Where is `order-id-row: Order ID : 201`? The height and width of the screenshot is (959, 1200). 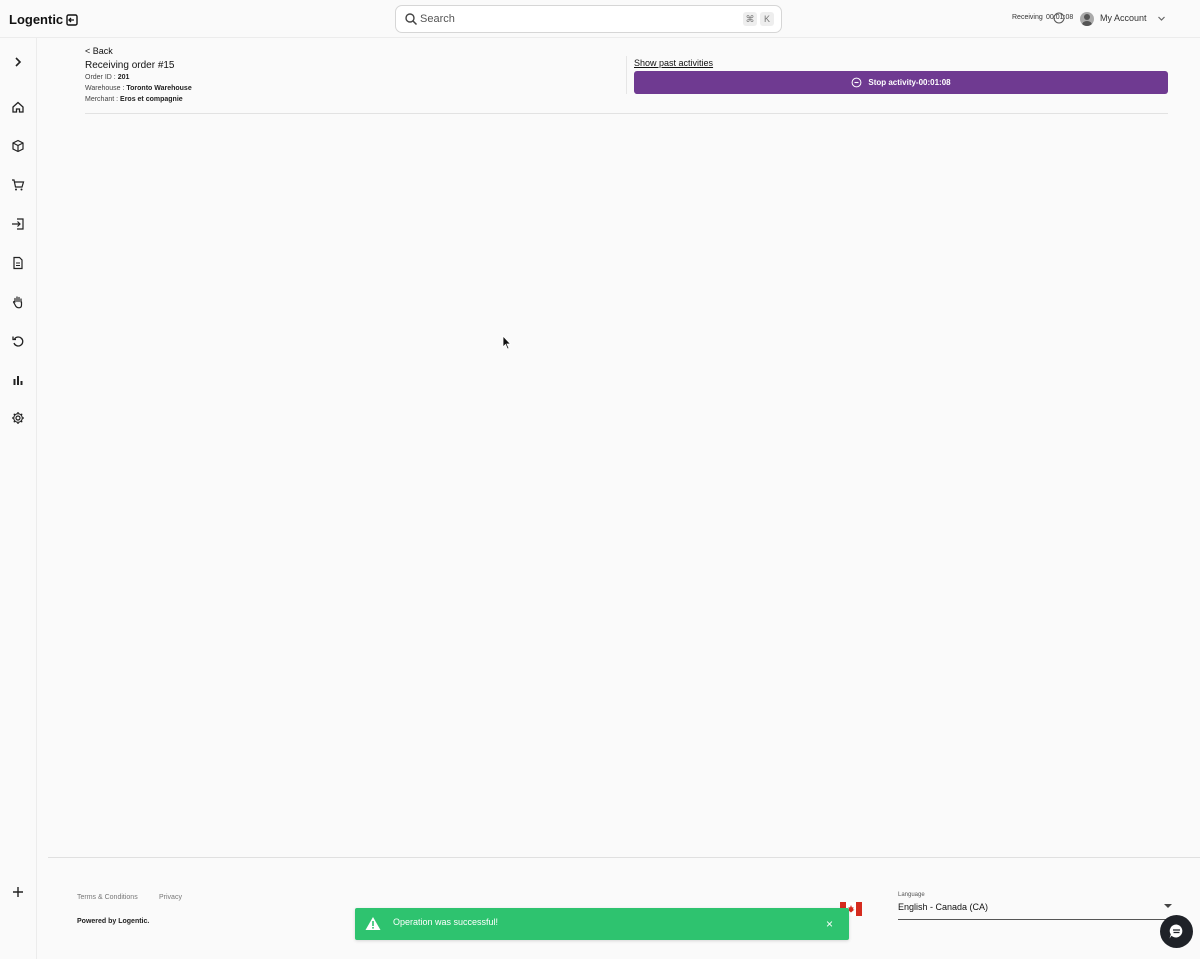 order-id-row: Order ID : 201 is located at coordinates (107, 77).